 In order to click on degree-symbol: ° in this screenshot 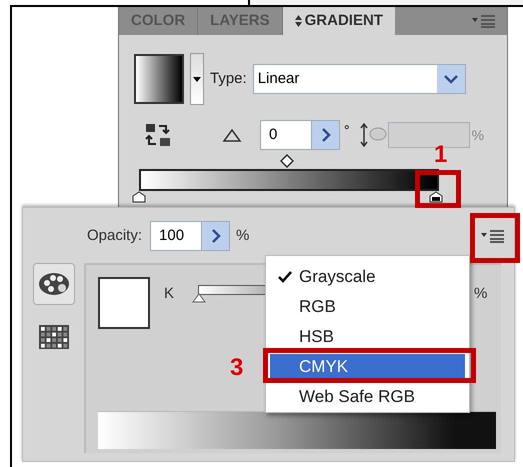, I will do `click(347, 130)`.